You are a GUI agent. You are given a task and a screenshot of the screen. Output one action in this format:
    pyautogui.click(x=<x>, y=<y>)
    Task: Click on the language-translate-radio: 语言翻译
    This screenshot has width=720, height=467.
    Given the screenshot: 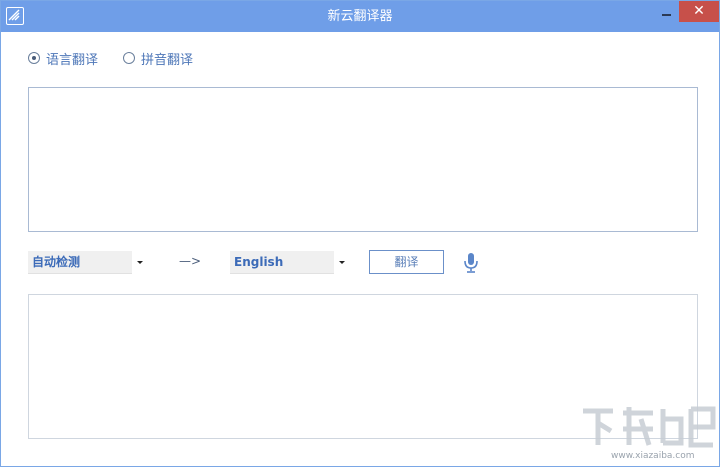 What is the action you would take?
    pyautogui.click(x=63, y=58)
    